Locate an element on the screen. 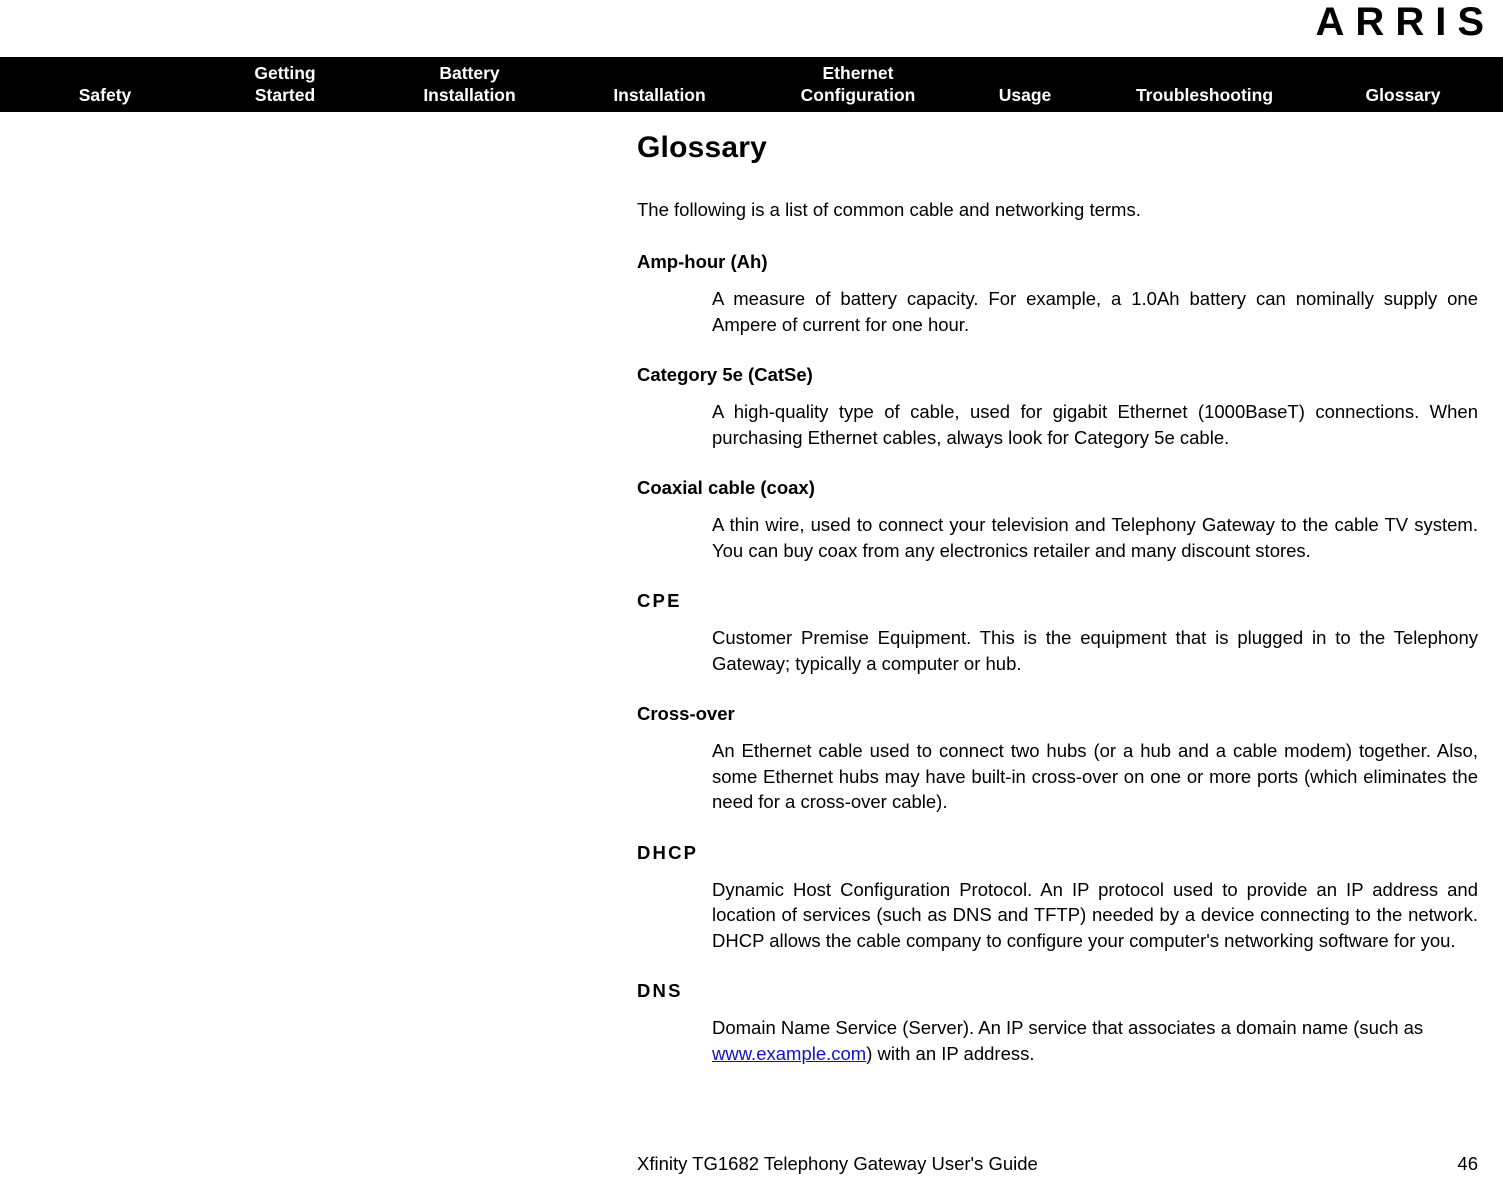 The height and width of the screenshot is (1199, 1503). nav-item-troubleshooting: Troubleshooting is located at coordinates (1204, 84).